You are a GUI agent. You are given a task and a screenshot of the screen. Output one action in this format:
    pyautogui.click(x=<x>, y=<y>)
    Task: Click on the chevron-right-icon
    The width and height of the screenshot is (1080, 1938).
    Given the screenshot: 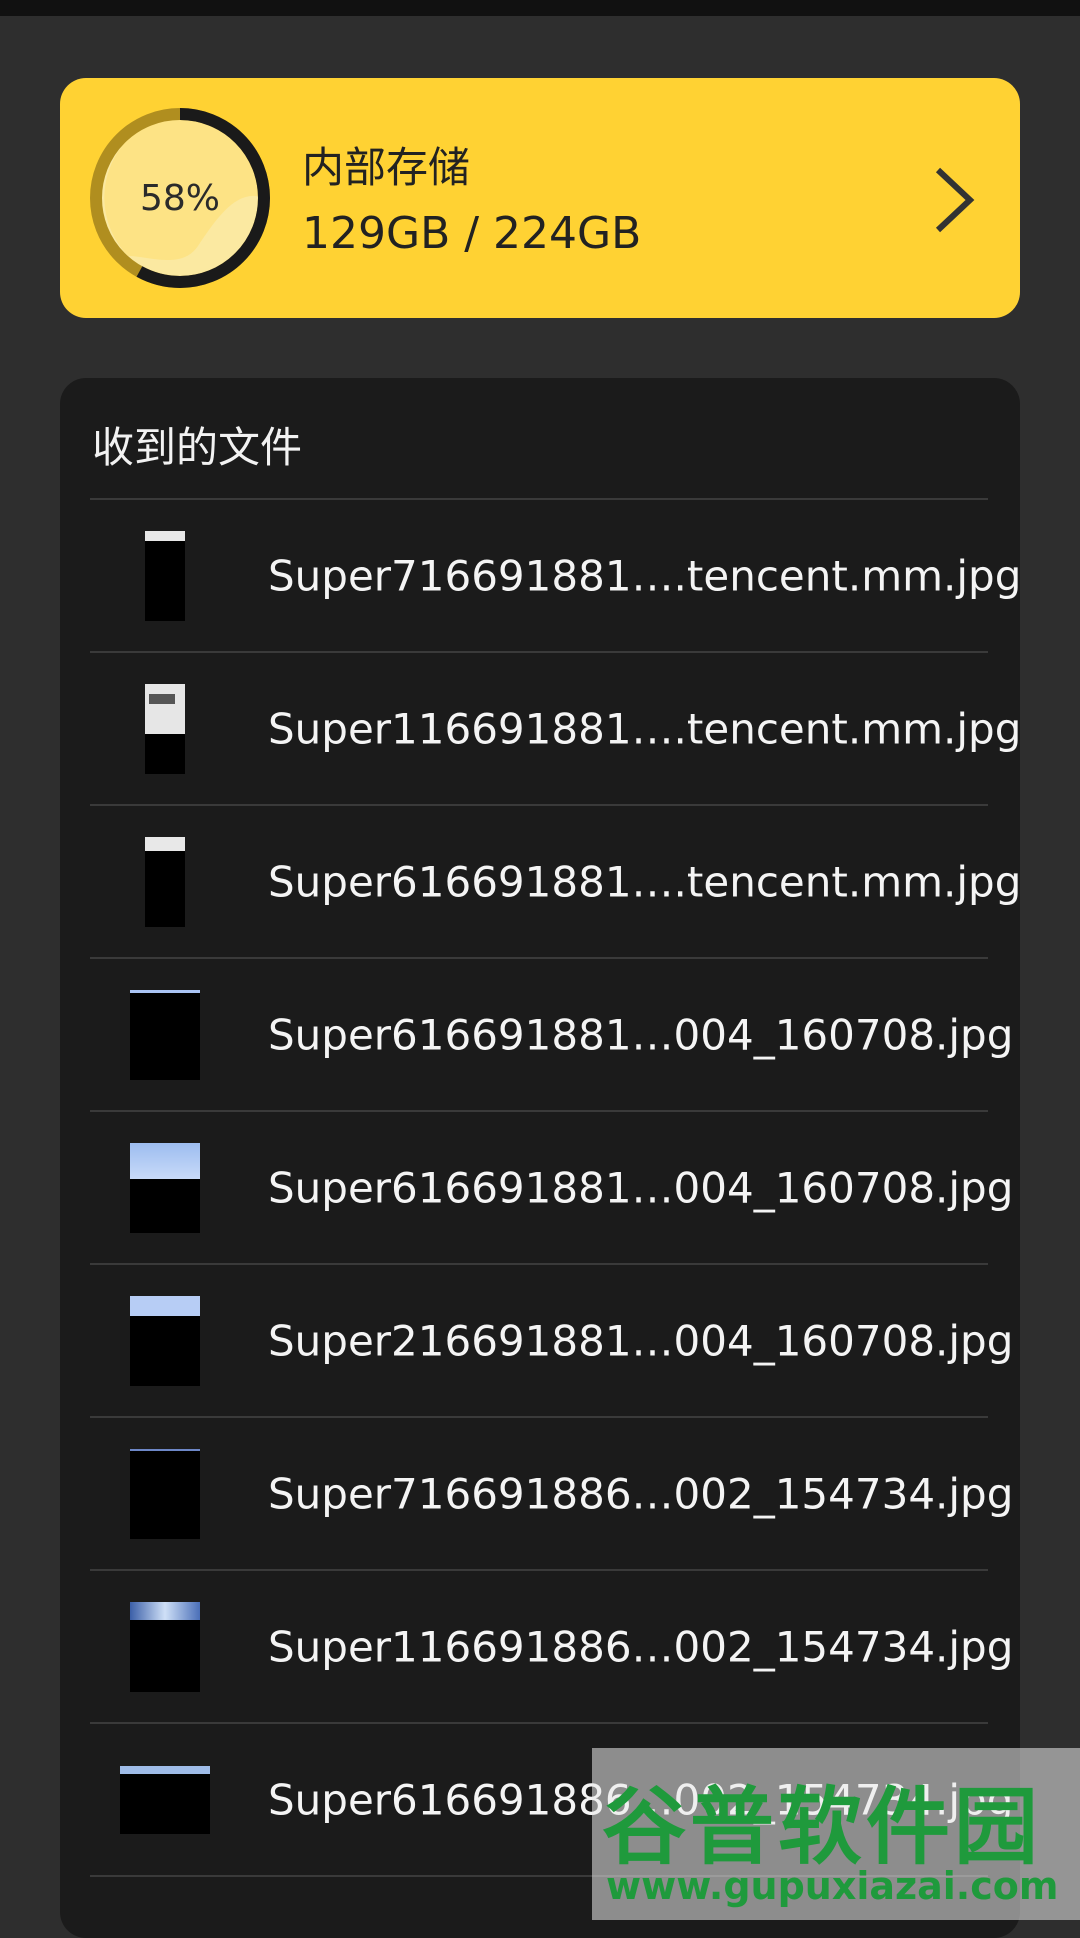 What is the action you would take?
    pyautogui.click(x=953, y=200)
    